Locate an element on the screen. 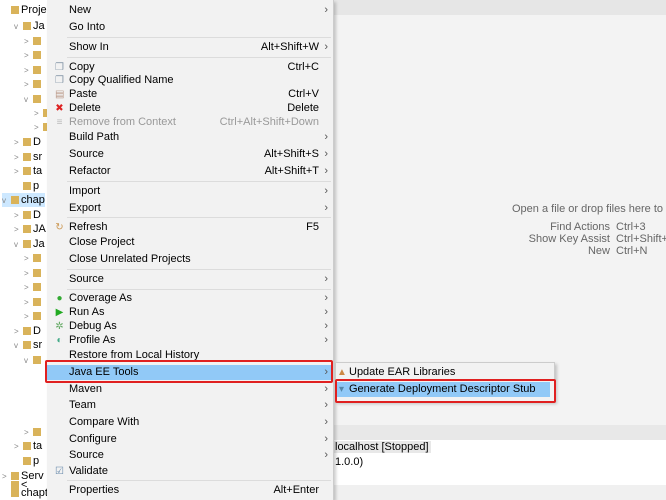 Image resolution: width=666 pixels, height=500 pixels. tree-item: v chap is located at coordinates (23, 200).